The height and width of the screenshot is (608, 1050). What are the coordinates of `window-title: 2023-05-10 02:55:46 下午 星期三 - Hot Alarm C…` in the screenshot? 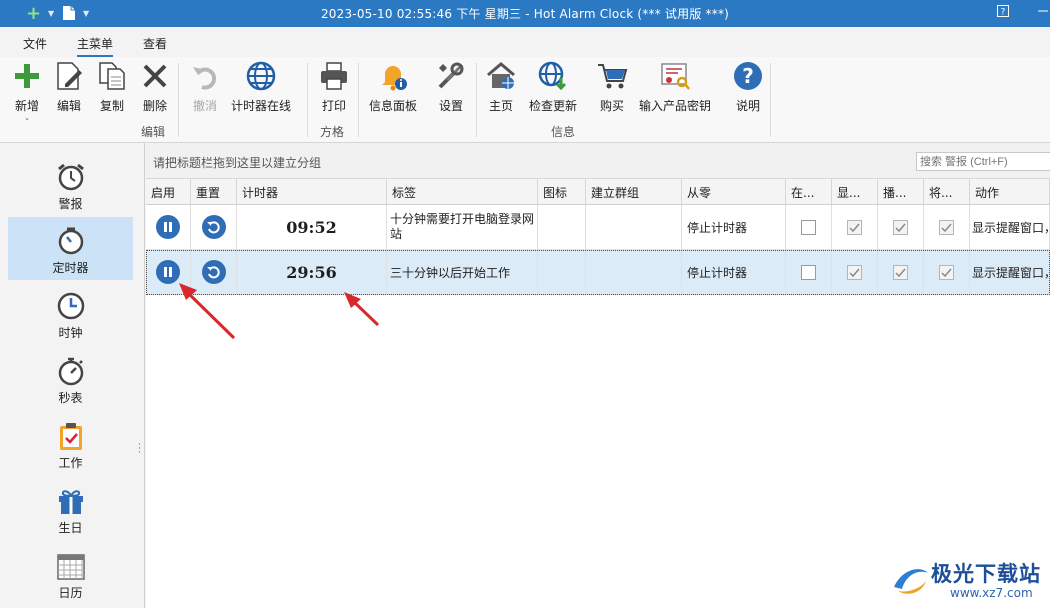 It's located at (525, 14).